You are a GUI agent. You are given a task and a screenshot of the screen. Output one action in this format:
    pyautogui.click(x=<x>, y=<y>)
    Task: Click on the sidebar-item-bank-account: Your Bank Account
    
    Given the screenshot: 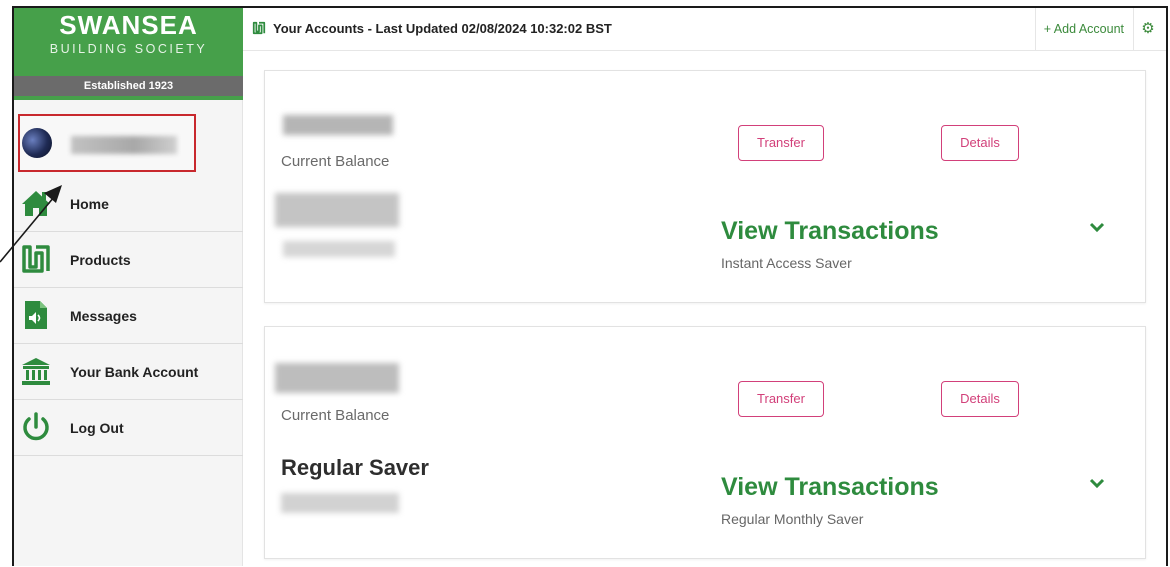 What is the action you would take?
    pyautogui.click(x=128, y=372)
    